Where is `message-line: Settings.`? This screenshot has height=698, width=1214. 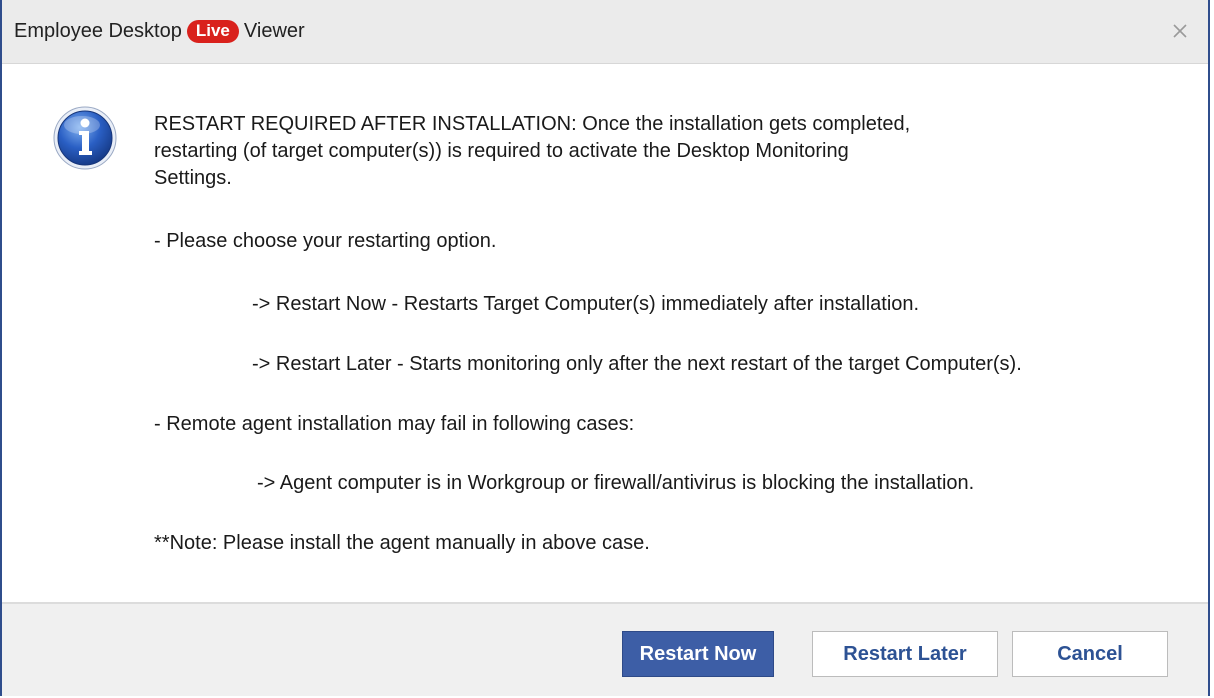 message-line: Settings. is located at coordinates (193, 178).